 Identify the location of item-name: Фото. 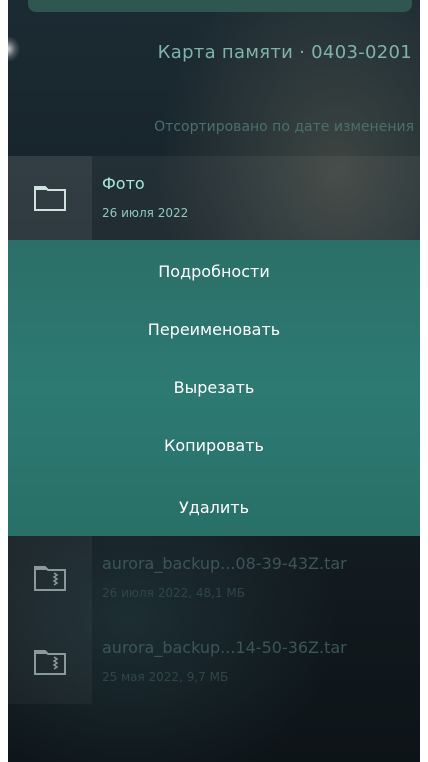
(123, 183).